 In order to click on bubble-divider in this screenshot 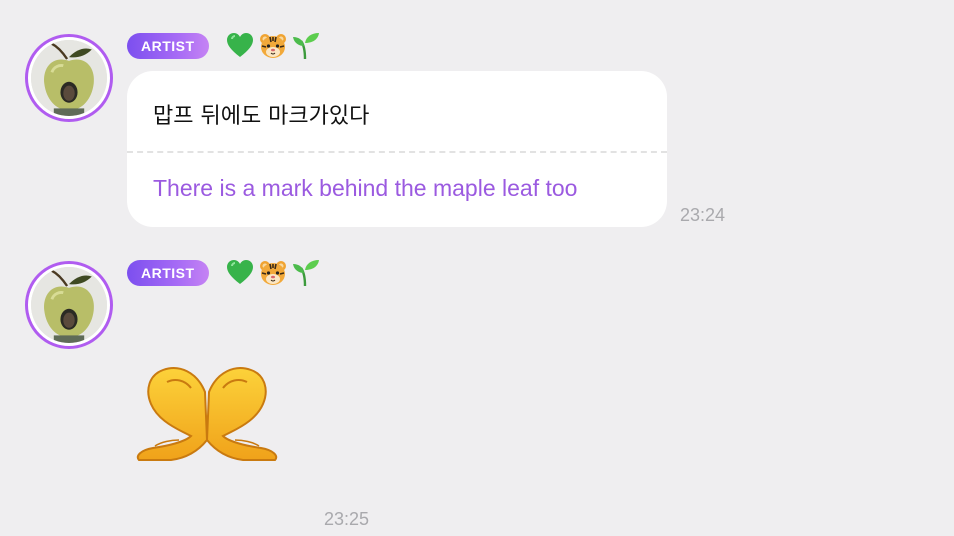, I will do `click(397, 152)`.